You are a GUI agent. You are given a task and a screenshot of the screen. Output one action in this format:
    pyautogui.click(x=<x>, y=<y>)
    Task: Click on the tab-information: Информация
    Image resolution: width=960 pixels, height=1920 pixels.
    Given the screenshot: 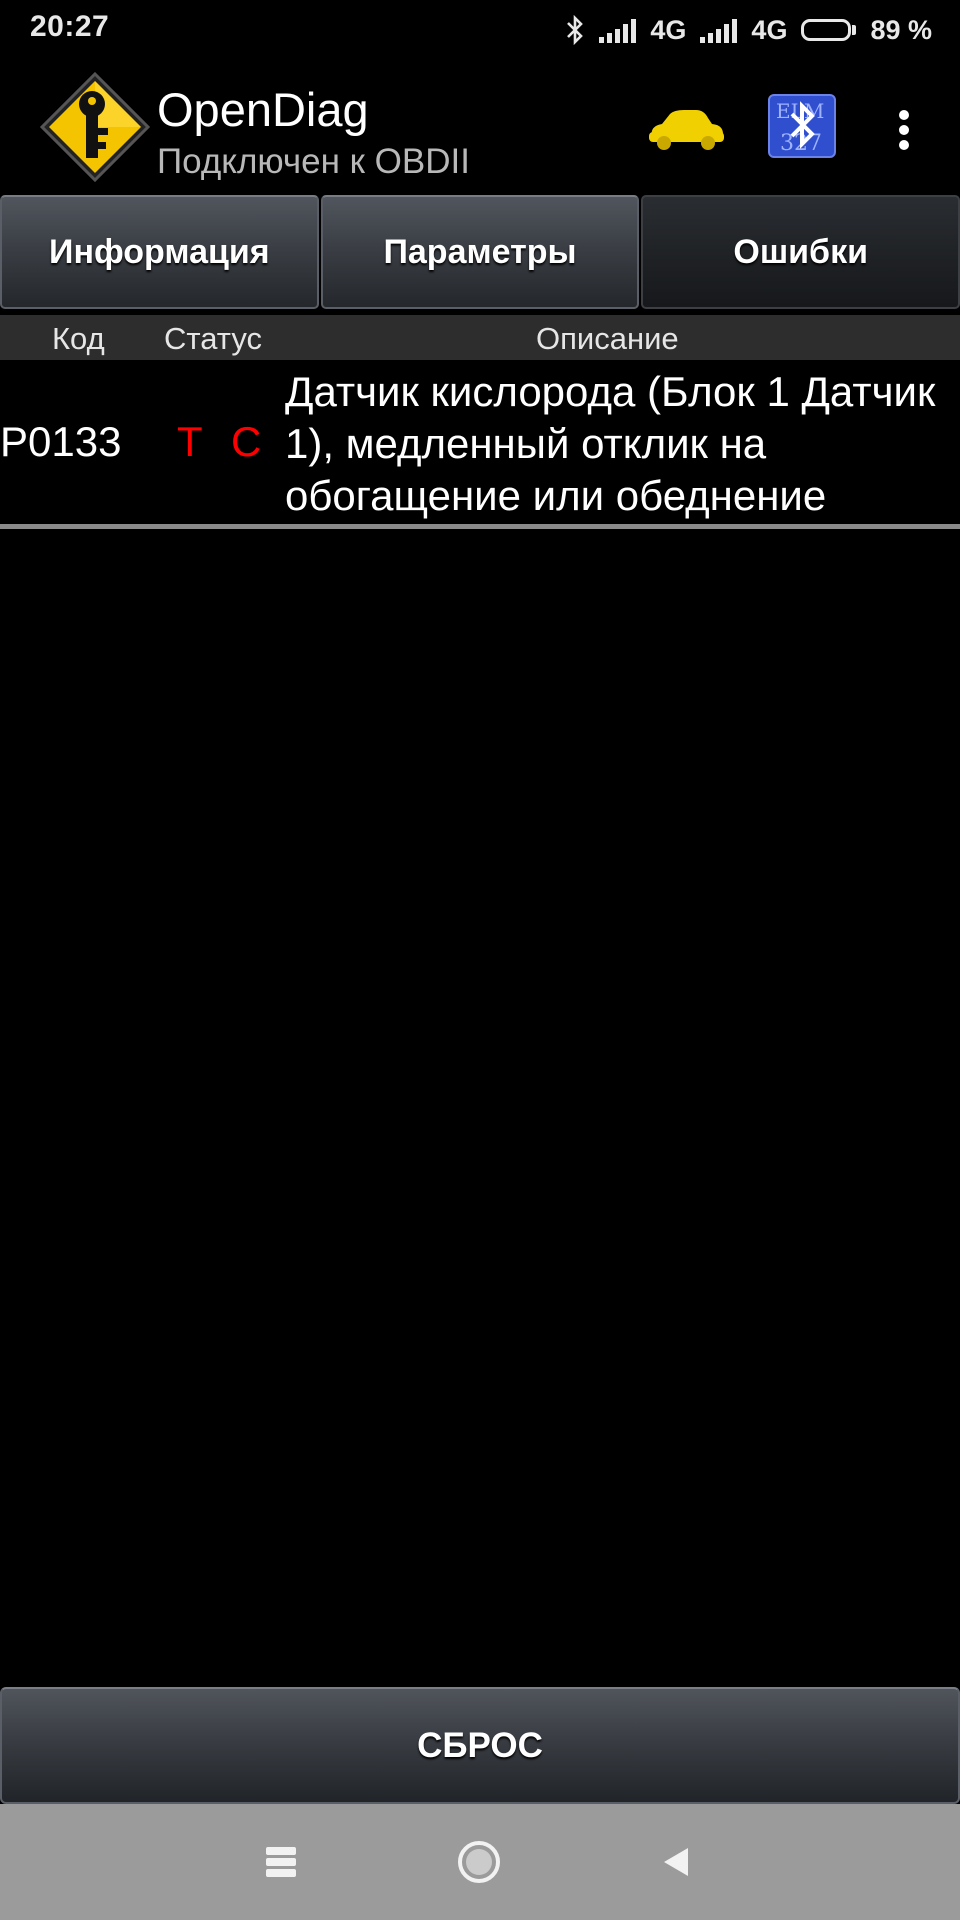 What is the action you would take?
    pyautogui.click(x=159, y=252)
    